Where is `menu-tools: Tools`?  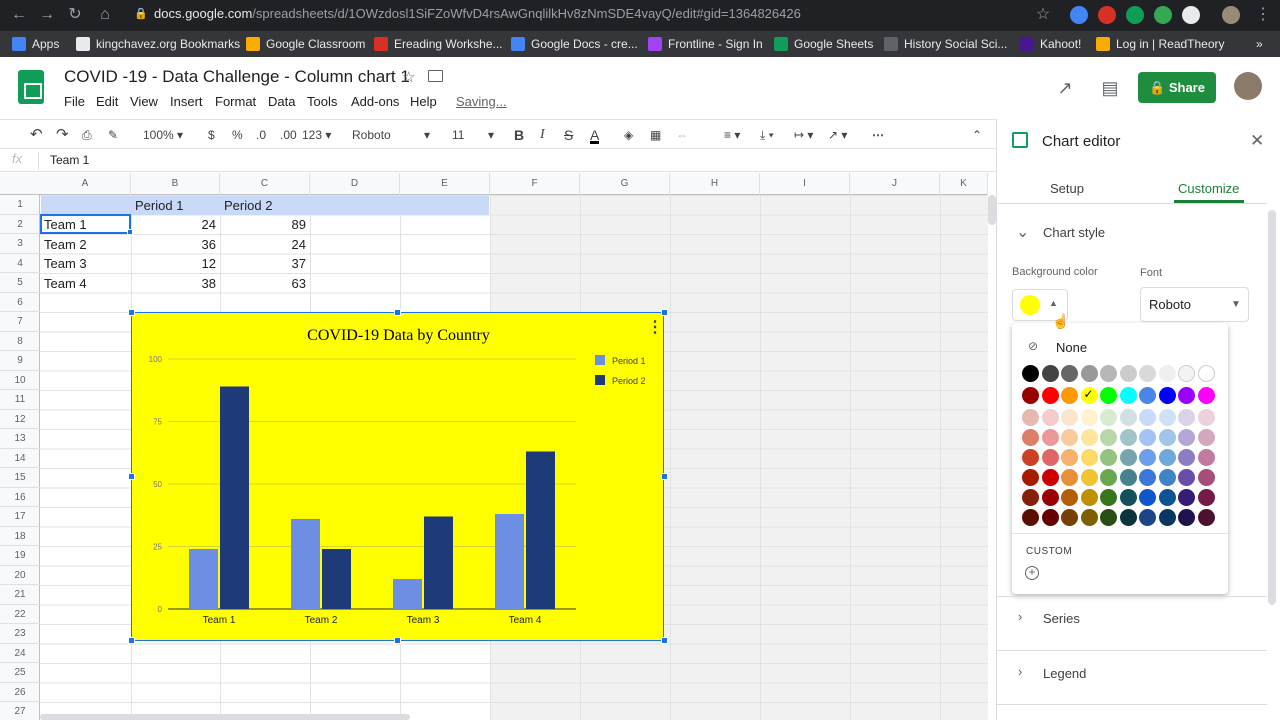
menu-tools: Tools is located at coordinates (322, 101).